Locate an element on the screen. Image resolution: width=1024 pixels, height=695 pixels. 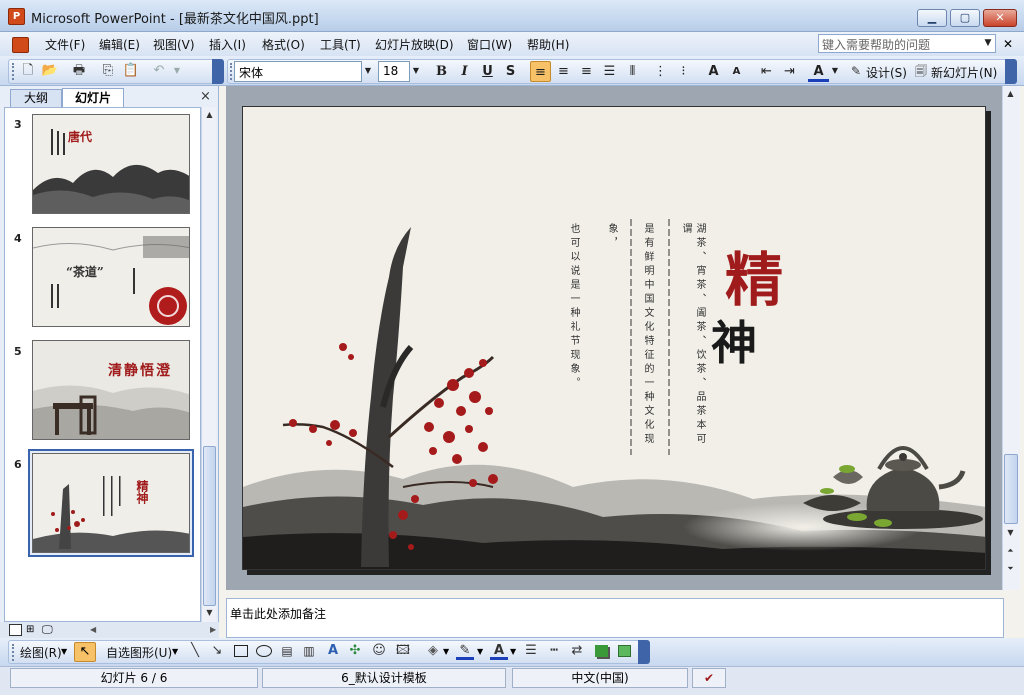
line-style-icon: ☰ is located at coordinates (531, 651).